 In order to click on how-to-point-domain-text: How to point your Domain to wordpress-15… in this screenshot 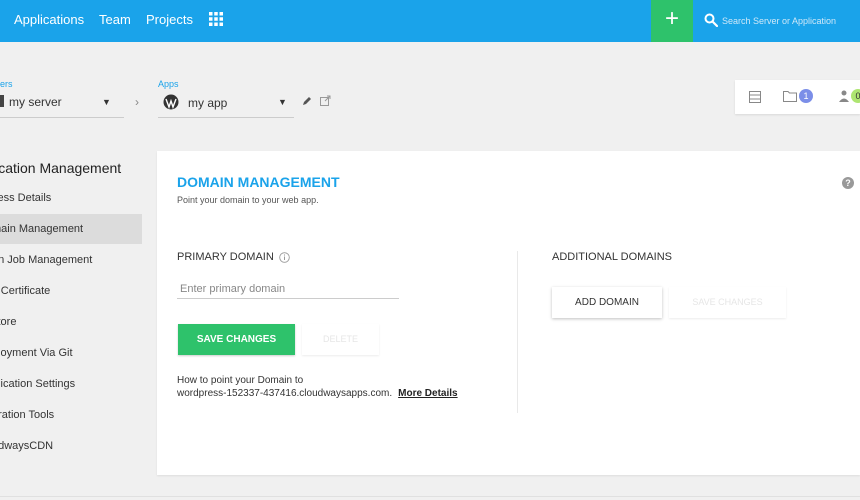, I will do `click(317, 387)`.